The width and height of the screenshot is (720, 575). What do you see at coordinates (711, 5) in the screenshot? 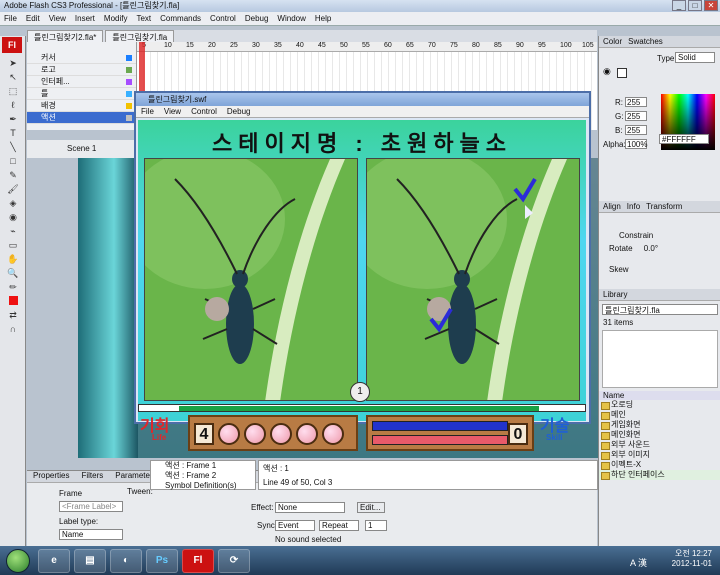
I see `close-button: ✕` at bounding box center [711, 5].